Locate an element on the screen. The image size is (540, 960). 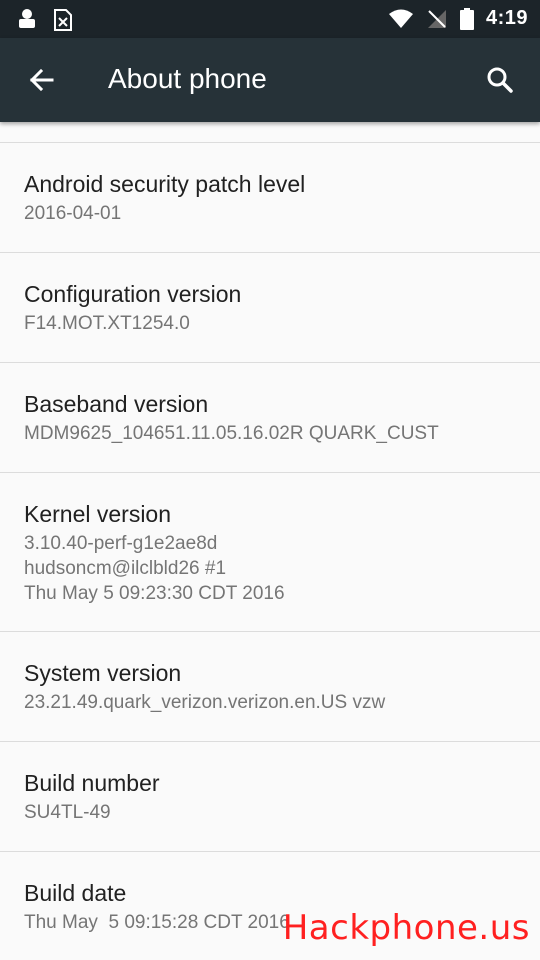
item-value: hudsoncm@ilclbld26 #1 is located at coordinates (125, 568).